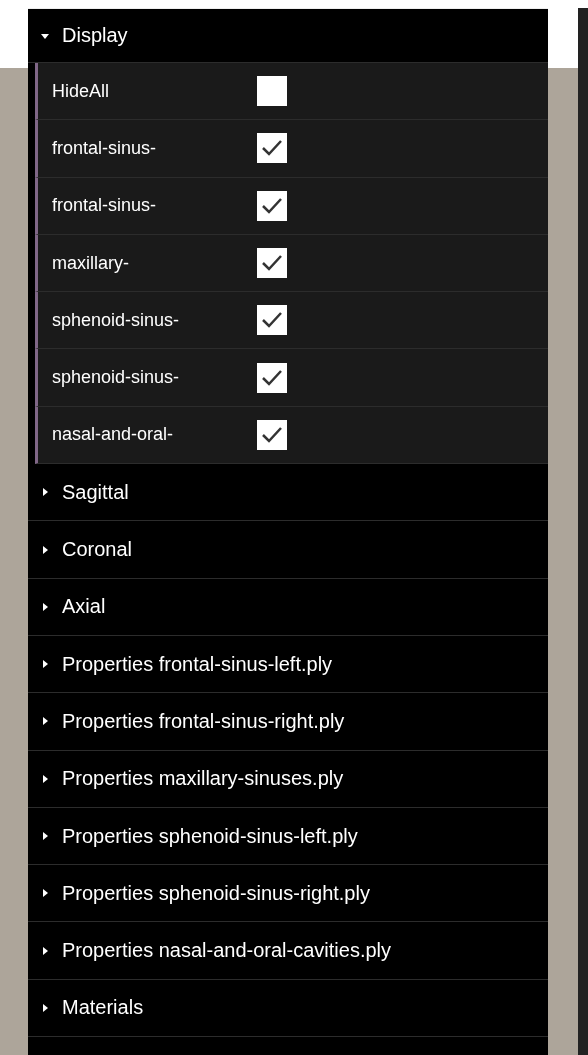 Image resolution: width=588 pixels, height=1055 pixels. Describe the element at coordinates (81, 91) in the screenshot. I see `control-label: HideAll` at that location.